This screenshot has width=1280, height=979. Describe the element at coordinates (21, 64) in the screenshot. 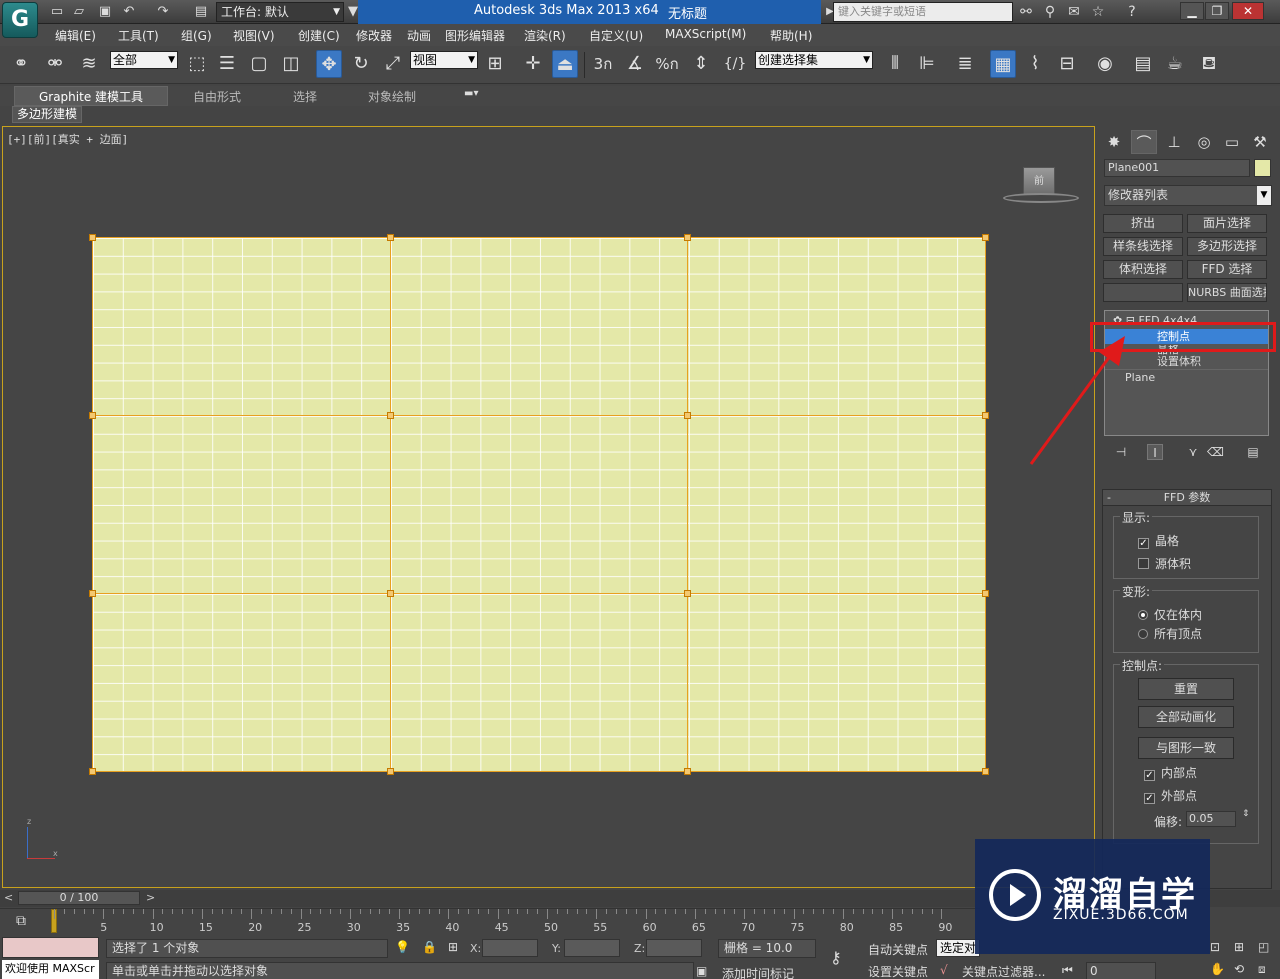

I see `select-and-link-icon: ⚭` at that location.